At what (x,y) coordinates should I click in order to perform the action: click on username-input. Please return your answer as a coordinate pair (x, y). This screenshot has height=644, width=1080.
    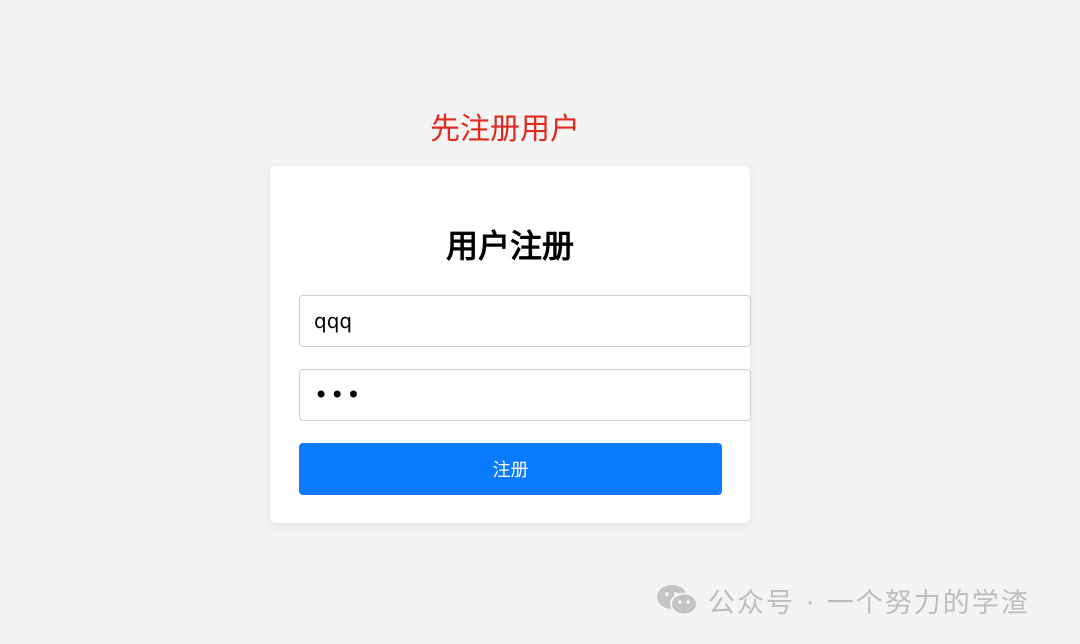
    Looking at the image, I should click on (525, 321).